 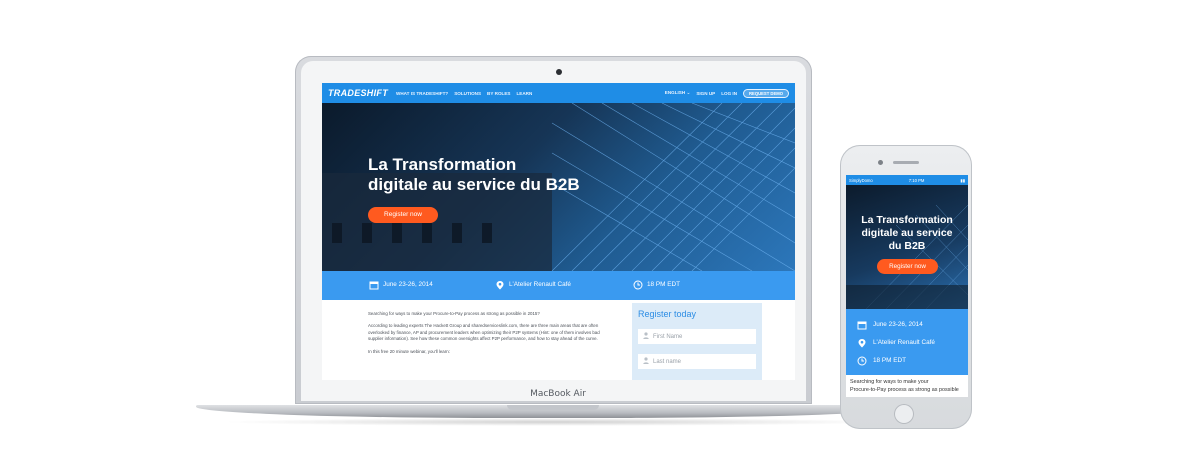 I want to click on nav-link-solutions: SOLUTIONS, so click(x=467, y=93).